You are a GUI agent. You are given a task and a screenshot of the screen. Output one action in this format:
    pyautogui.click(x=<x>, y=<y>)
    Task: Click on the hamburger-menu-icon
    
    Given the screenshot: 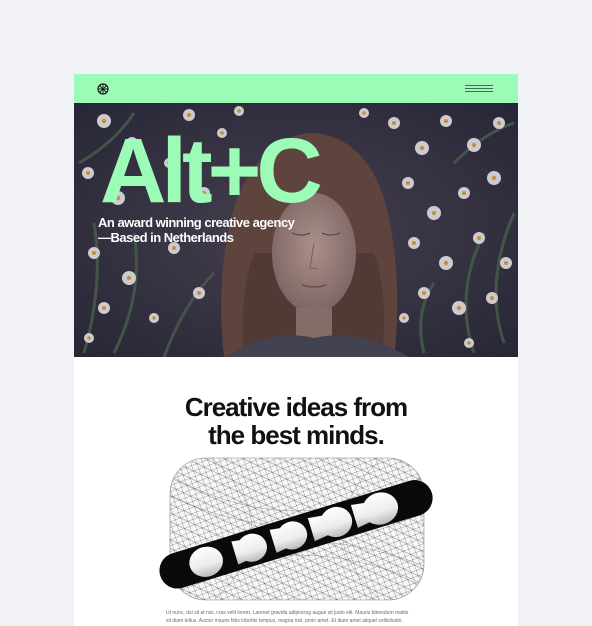 What is the action you would take?
    pyautogui.click(x=479, y=89)
    